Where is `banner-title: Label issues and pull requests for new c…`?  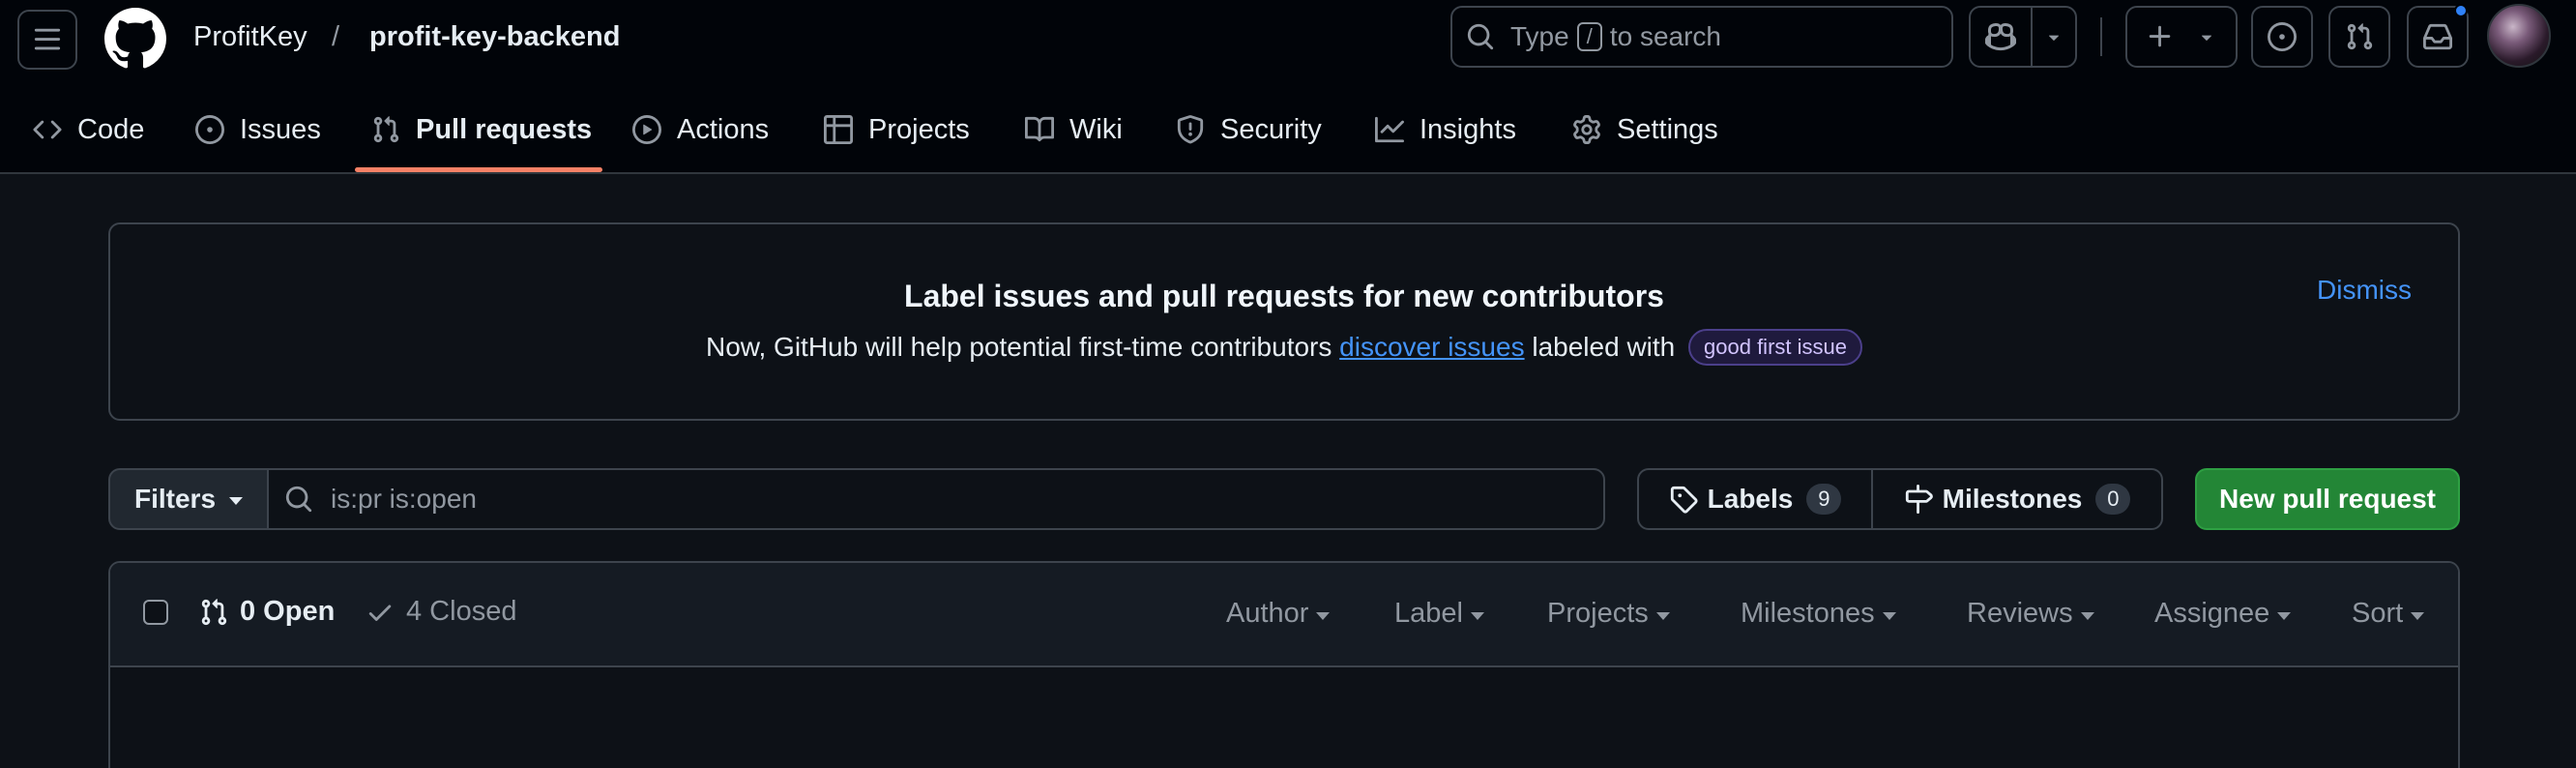 banner-title: Label issues and pull requests for new c… is located at coordinates (1284, 296).